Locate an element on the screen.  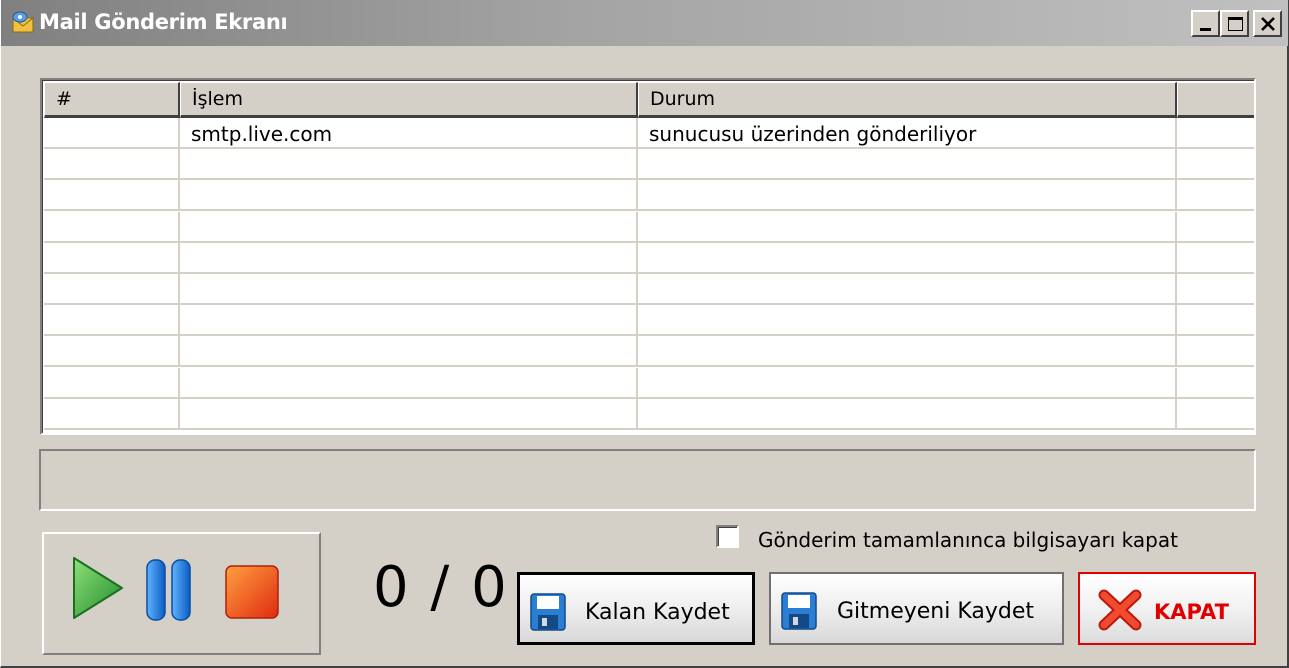
shutdown-checkbox-label: Gönderim tamamlanınca bilgisayarı kapat is located at coordinates (968, 540).